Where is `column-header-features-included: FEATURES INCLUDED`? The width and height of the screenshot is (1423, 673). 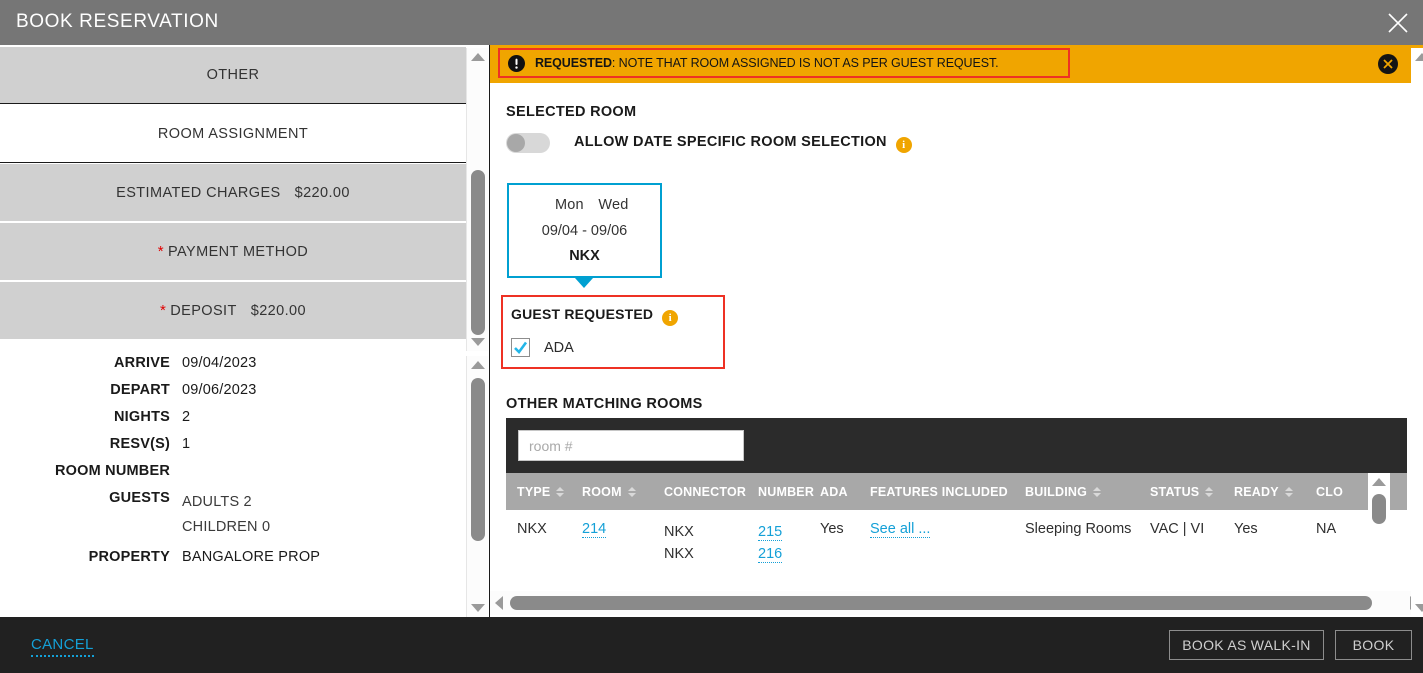
column-header-features-included: FEATURES INCLUDED is located at coordinates (947, 492).